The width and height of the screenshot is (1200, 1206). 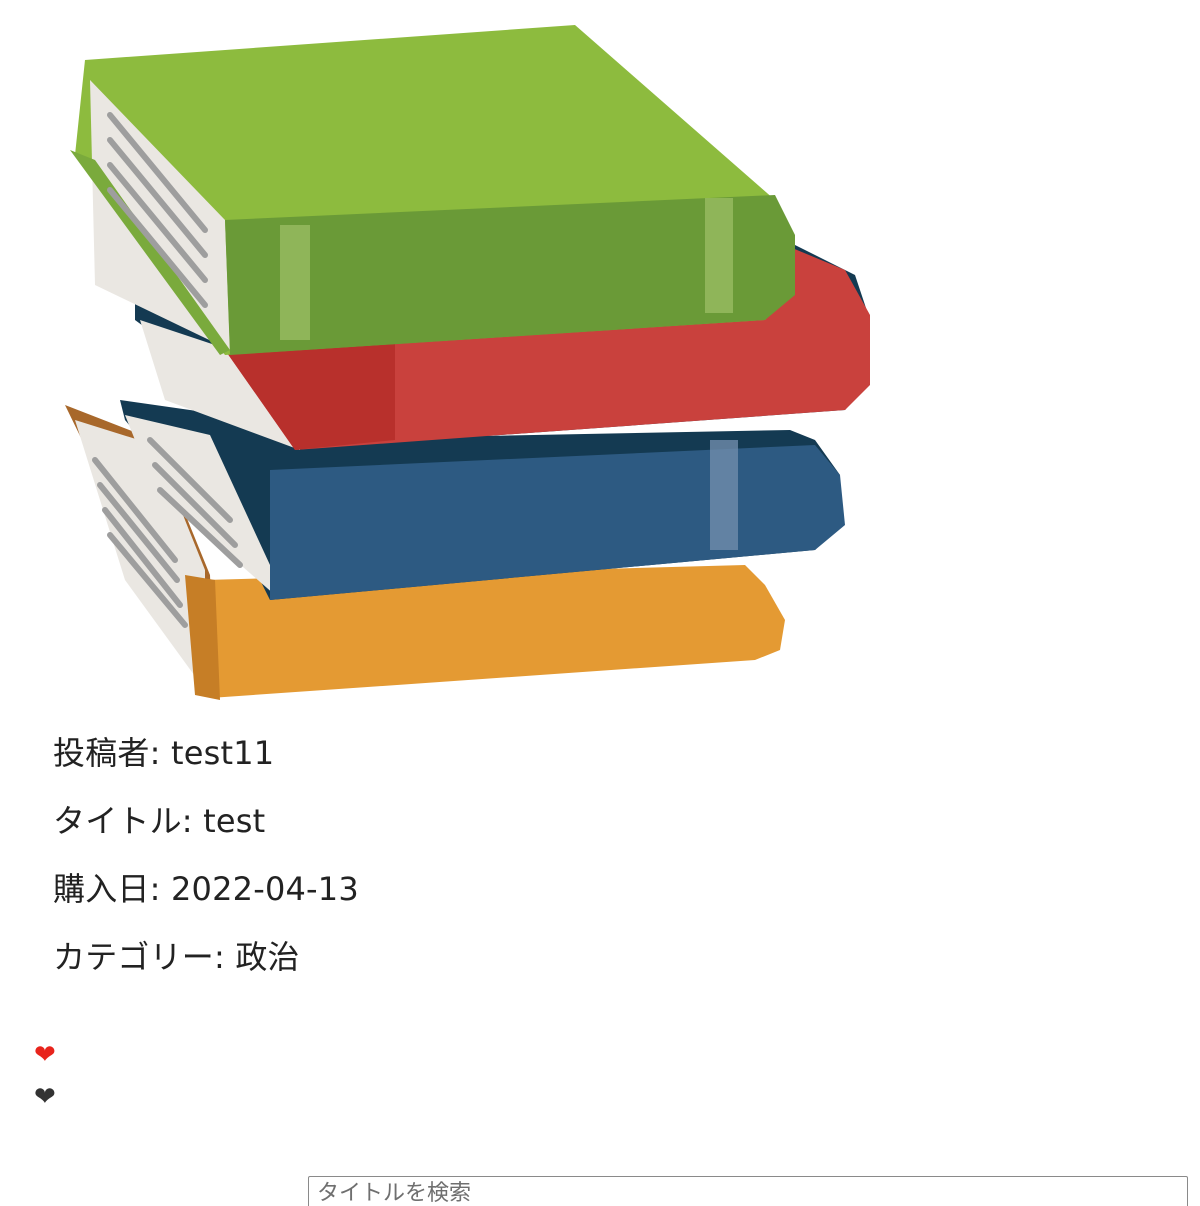 What do you see at coordinates (164, 753) in the screenshot?
I see `poster-text: 投稿者: test11` at bounding box center [164, 753].